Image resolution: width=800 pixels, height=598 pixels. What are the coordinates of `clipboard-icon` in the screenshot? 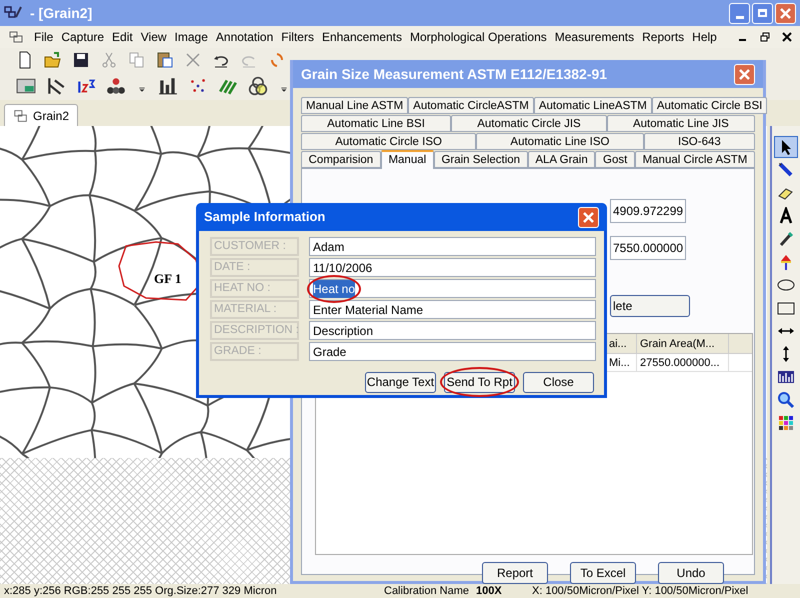 It's located at (165, 60).